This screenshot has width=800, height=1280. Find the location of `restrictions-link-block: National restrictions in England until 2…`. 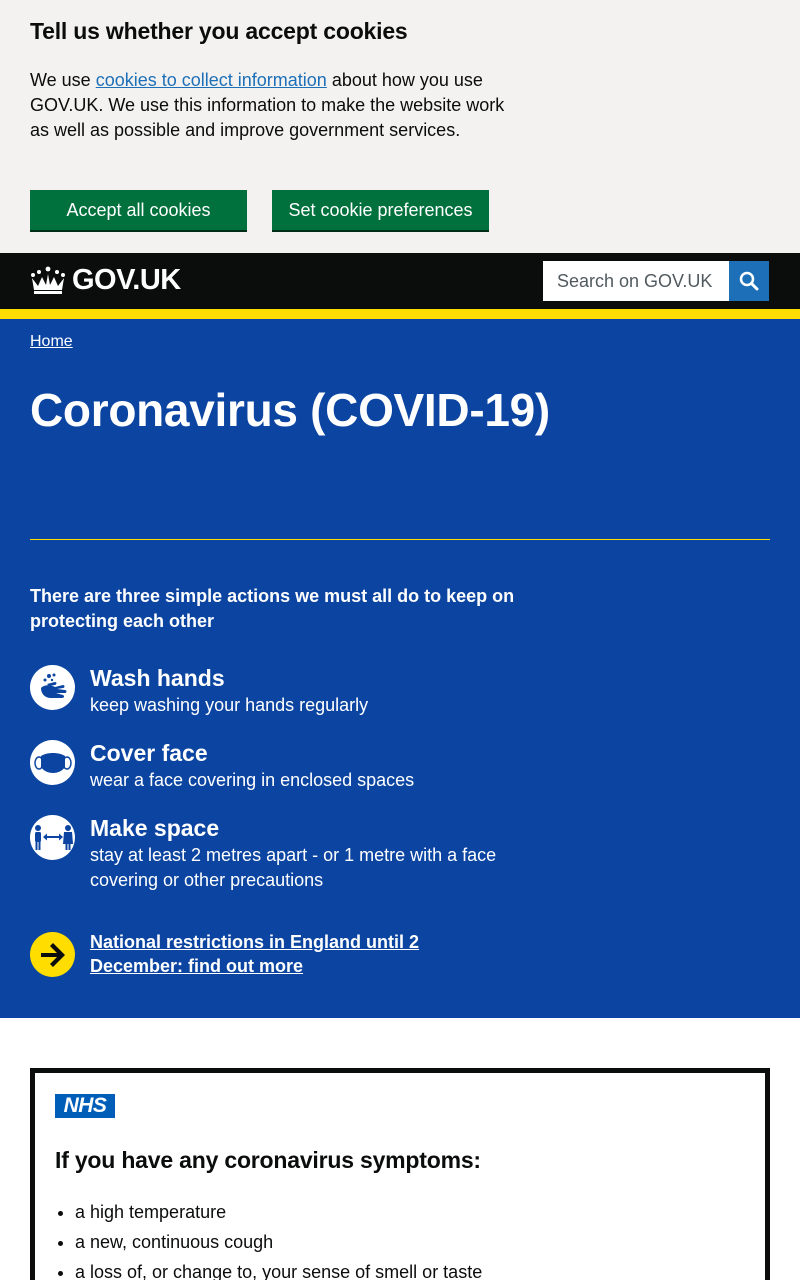

restrictions-link-block: National restrictions in England until 2… is located at coordinates (290, 955).